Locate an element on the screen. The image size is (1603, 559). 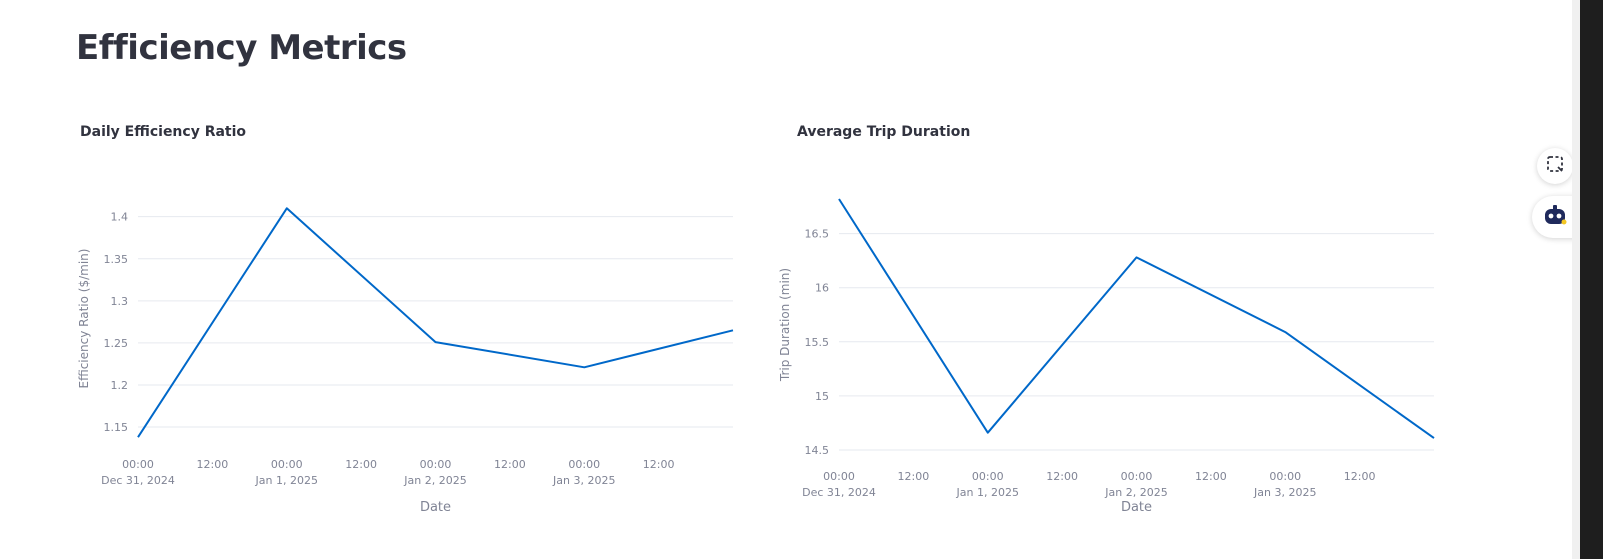
y-tick-label: 15.5 is located at coordinates (817, 342).